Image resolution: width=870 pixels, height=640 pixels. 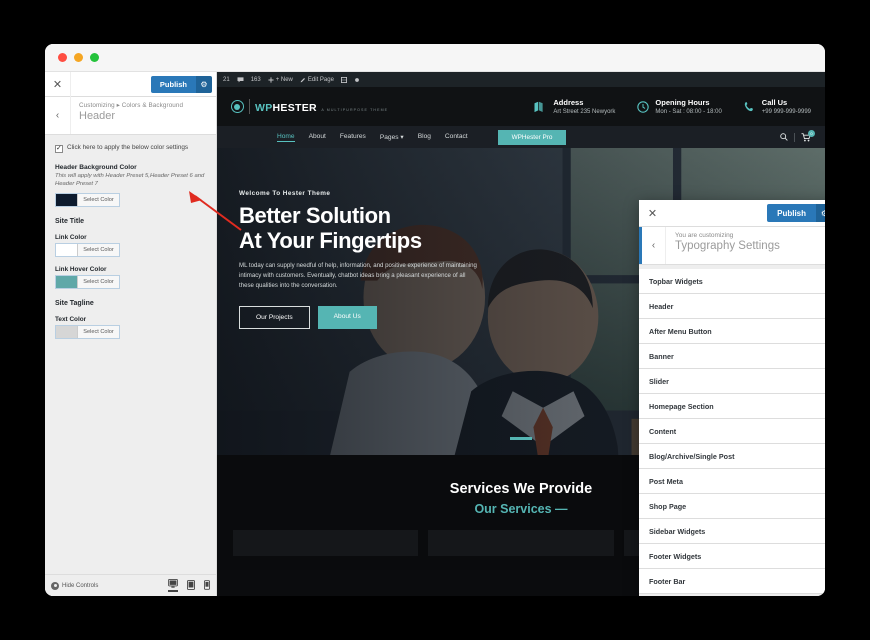 I want to click on publish-group: Publish ⚙, so click(x=796, y=213).